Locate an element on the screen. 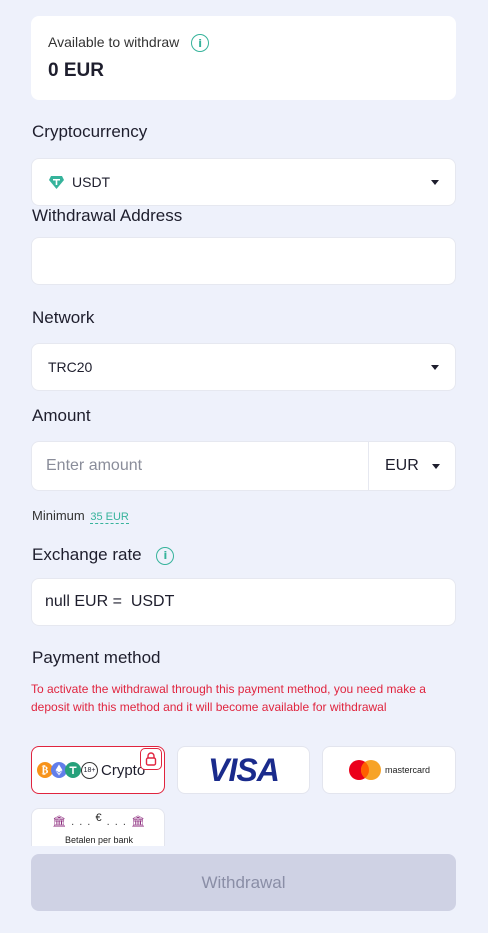  minimum-value: 35 EUR is located at coordinates (109, 517).